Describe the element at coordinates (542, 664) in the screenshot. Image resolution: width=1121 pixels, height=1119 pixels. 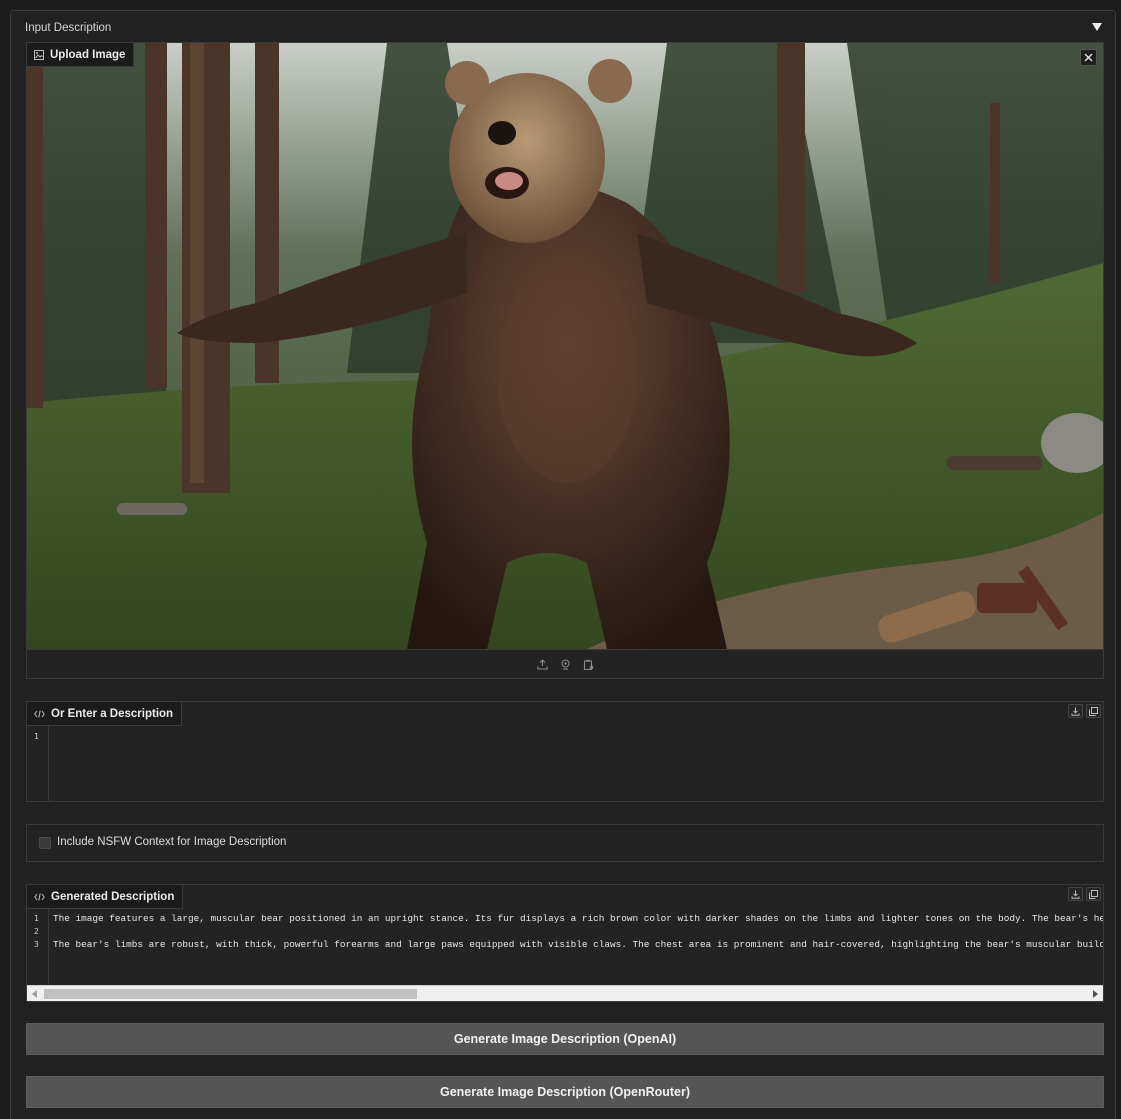
I see `upload-icon` at that location.